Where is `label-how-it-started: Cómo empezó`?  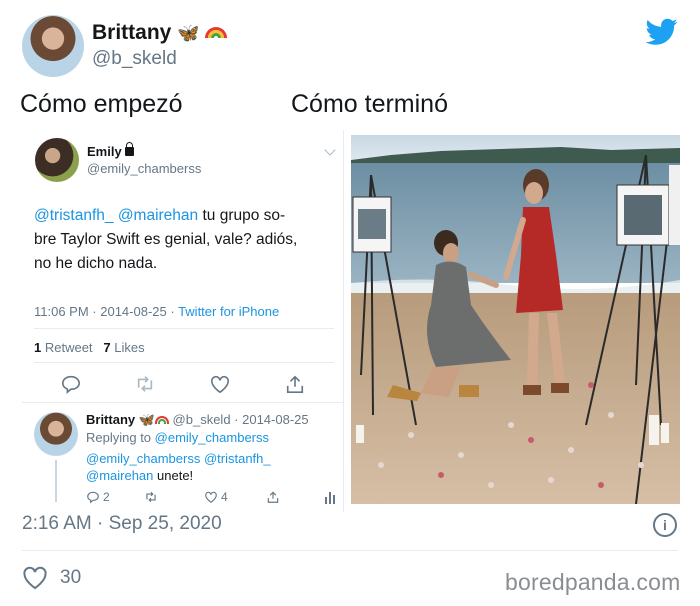
label-how-it-started: Cómo empezó is located at coordinates (101, 104).